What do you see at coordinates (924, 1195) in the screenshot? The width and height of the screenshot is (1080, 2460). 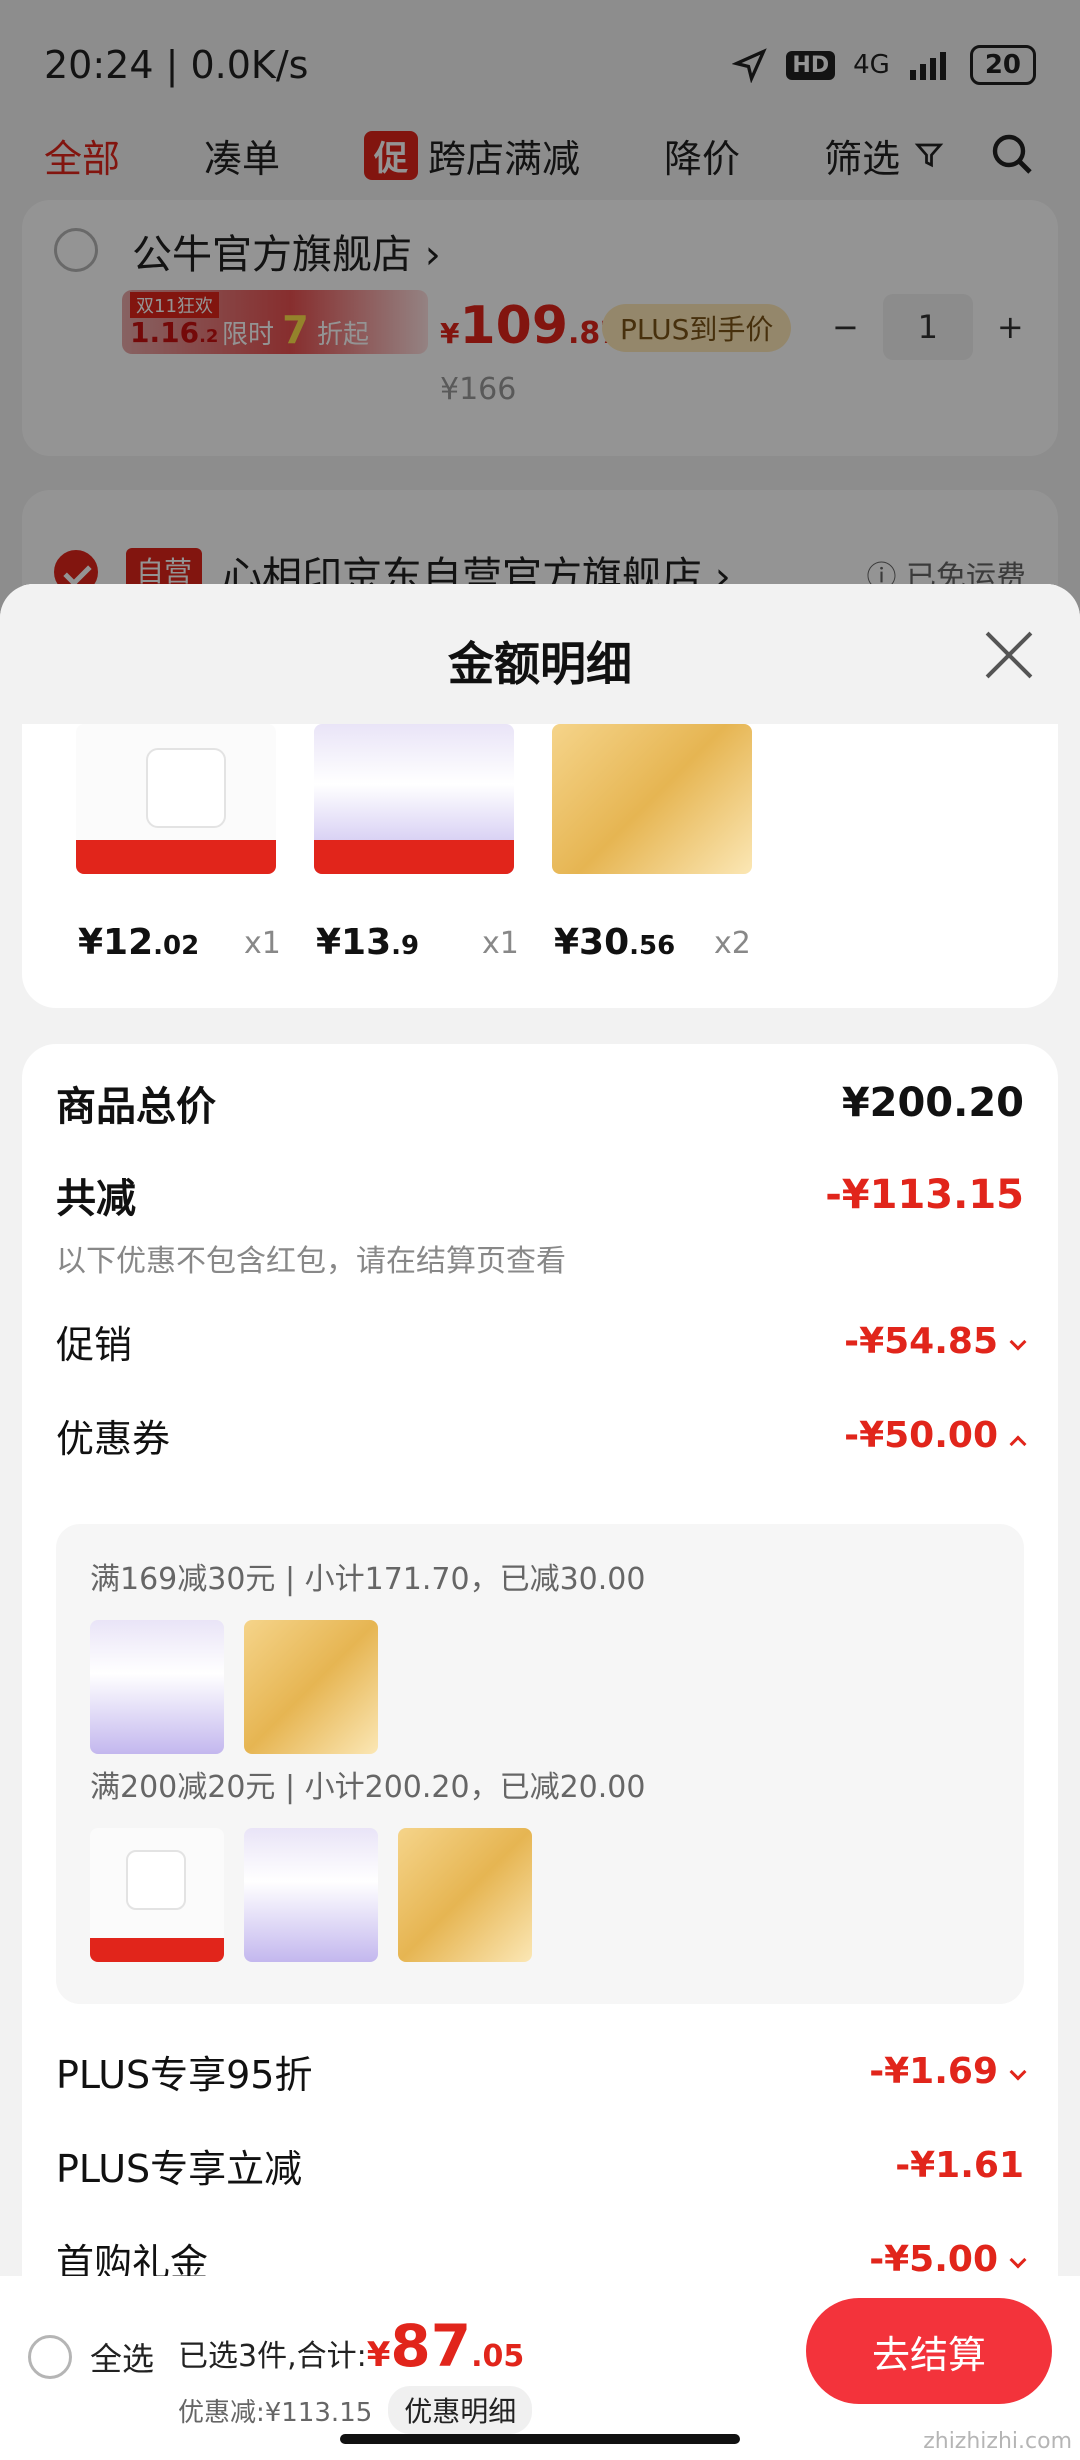 I see `total-reduce-value: -¥113.15` at bounding box center [924, 1195].